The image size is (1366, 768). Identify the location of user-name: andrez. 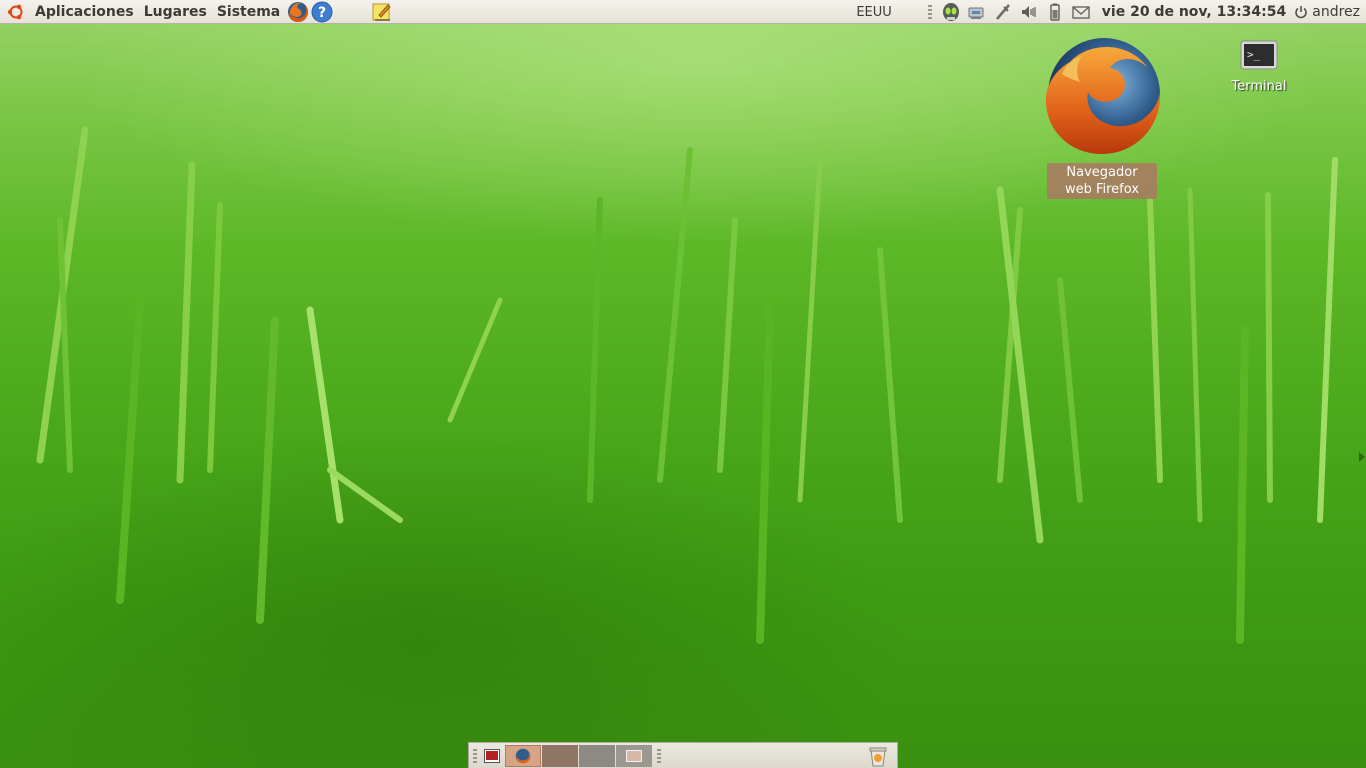
(1336, 12).